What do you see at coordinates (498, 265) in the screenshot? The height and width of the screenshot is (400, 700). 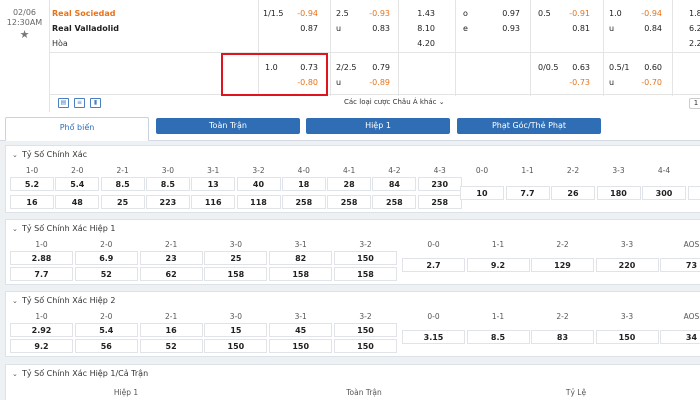 I see `draw-score-odds: 9.2` at bounding box center [498, 265].